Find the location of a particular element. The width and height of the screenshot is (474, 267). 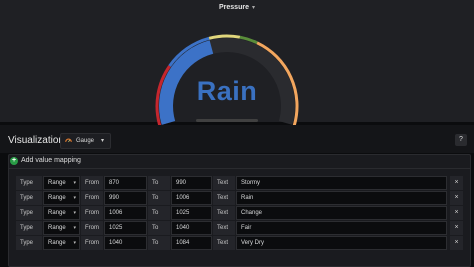

text-input: Stormy is located at coordinates (341, 183).